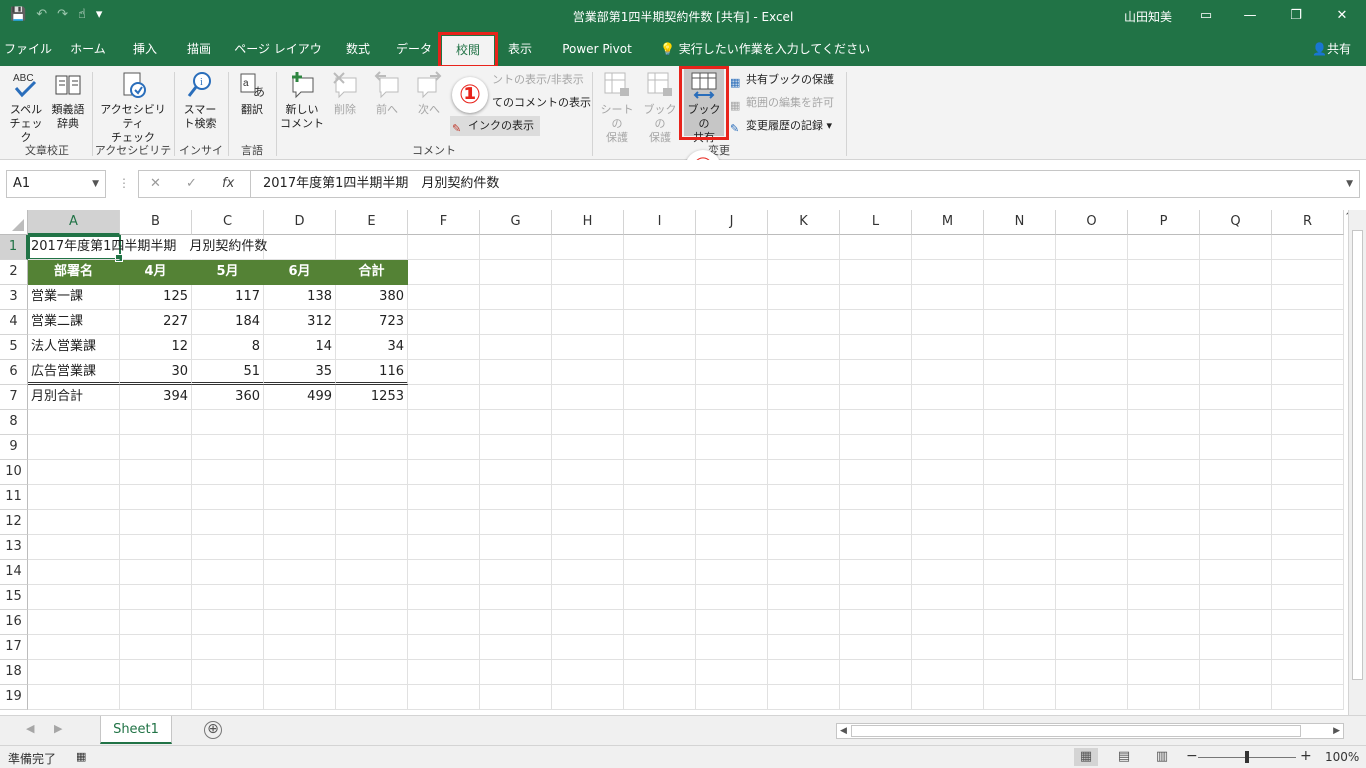 The image size is (1366, 768). I want to click on cell-e3: 380, so click(372, 297).